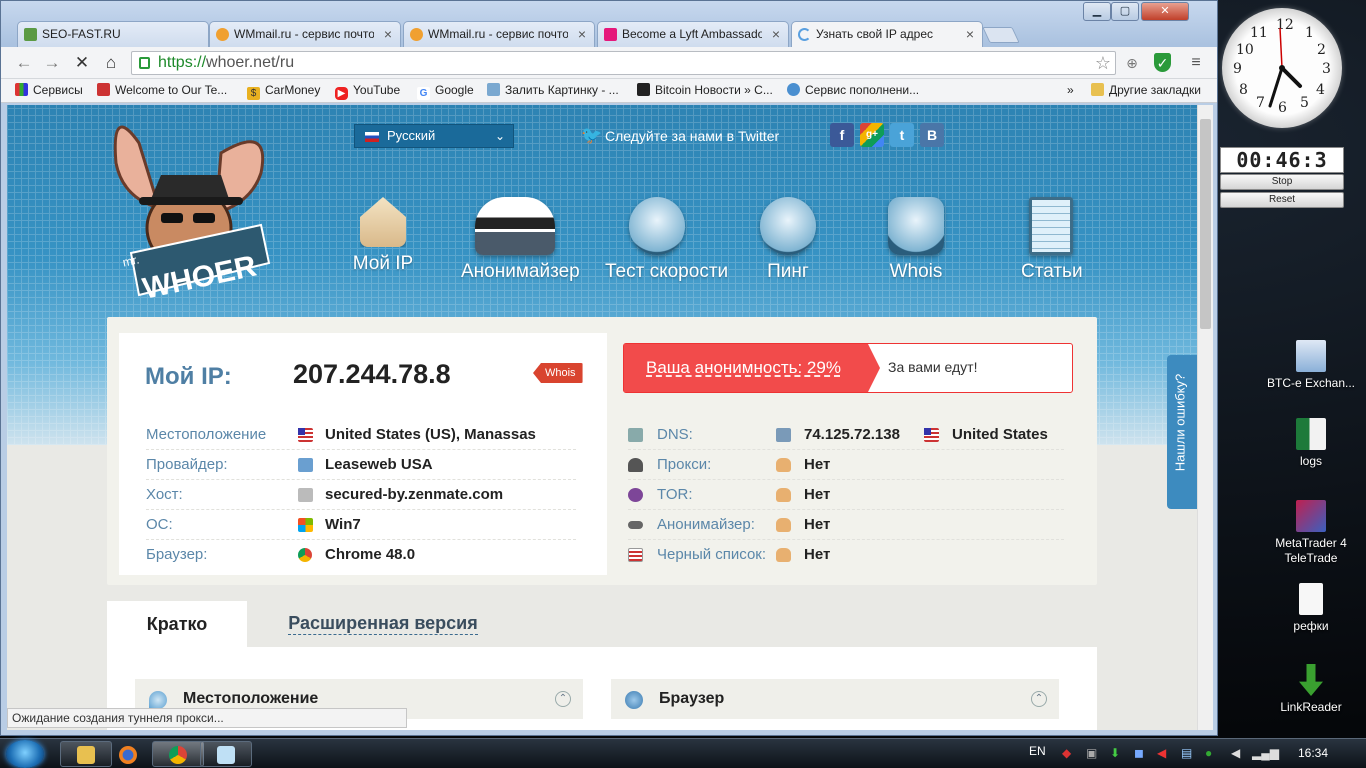 The width and height of the screenshot is (1366, 768). What do you see at coordinates (305, 435) in the screenshot?
I see `us-flag-icon` at bounding box center [305, 435].